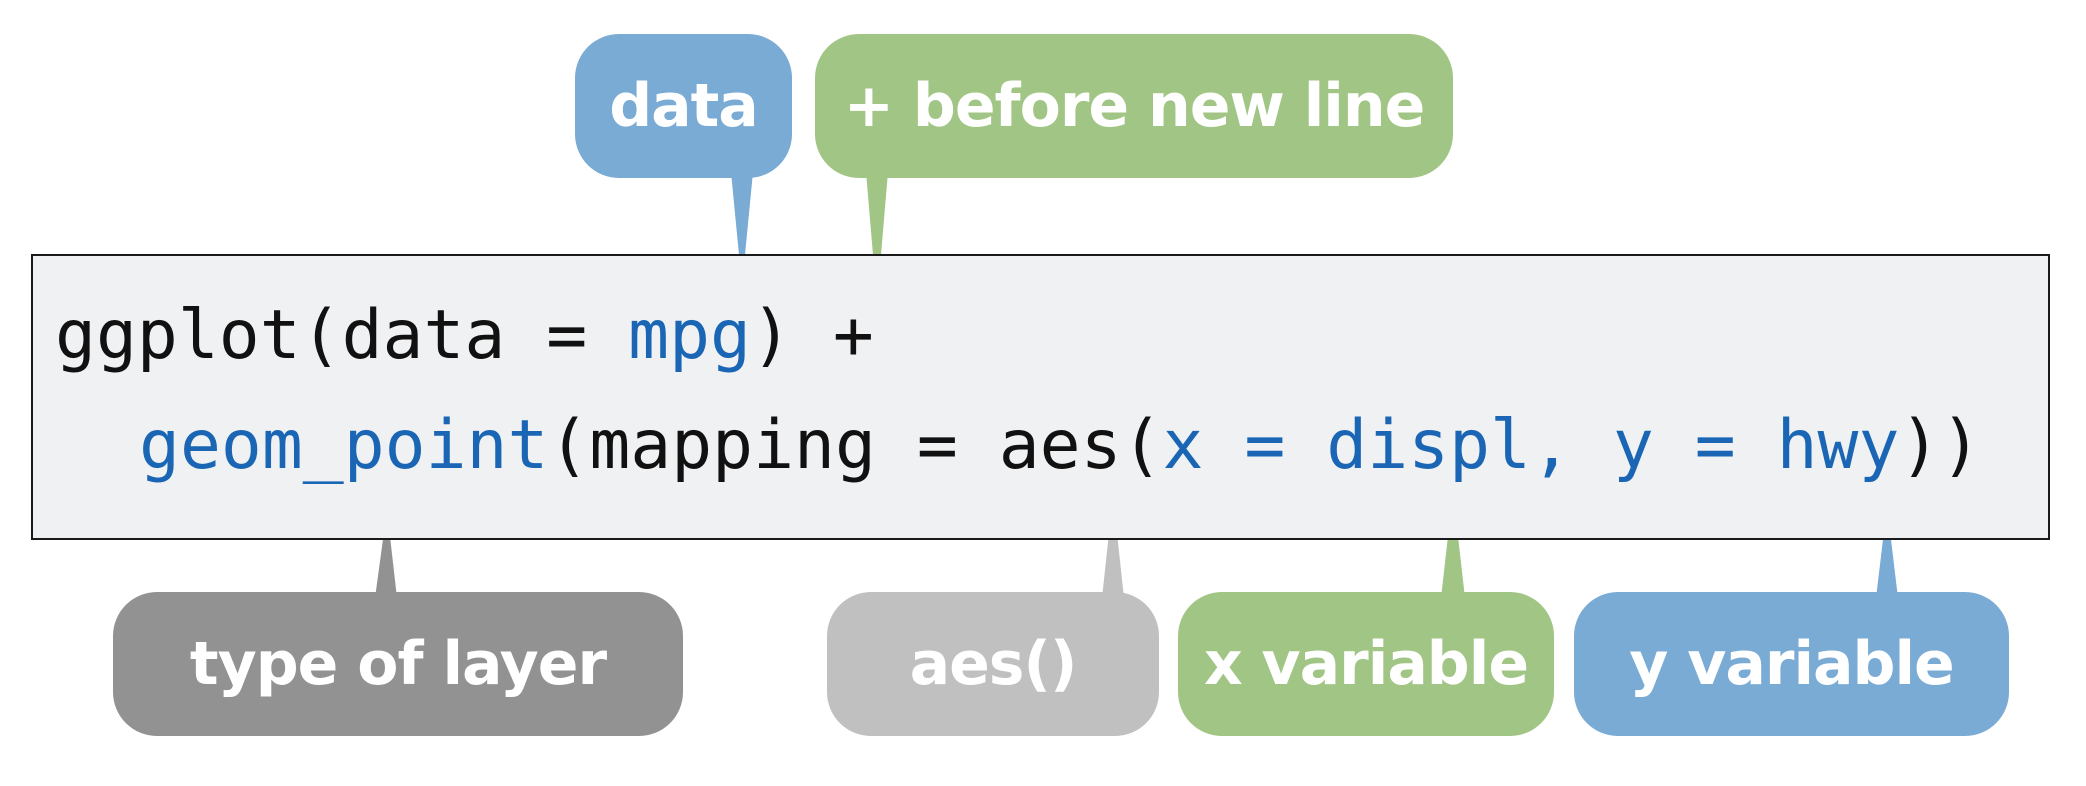 The height and width of the screenshot is (786, 2086). Describe the element at coordinates (812, 335) in the screenshot. I see `code-line1-close: ) +` at that location.